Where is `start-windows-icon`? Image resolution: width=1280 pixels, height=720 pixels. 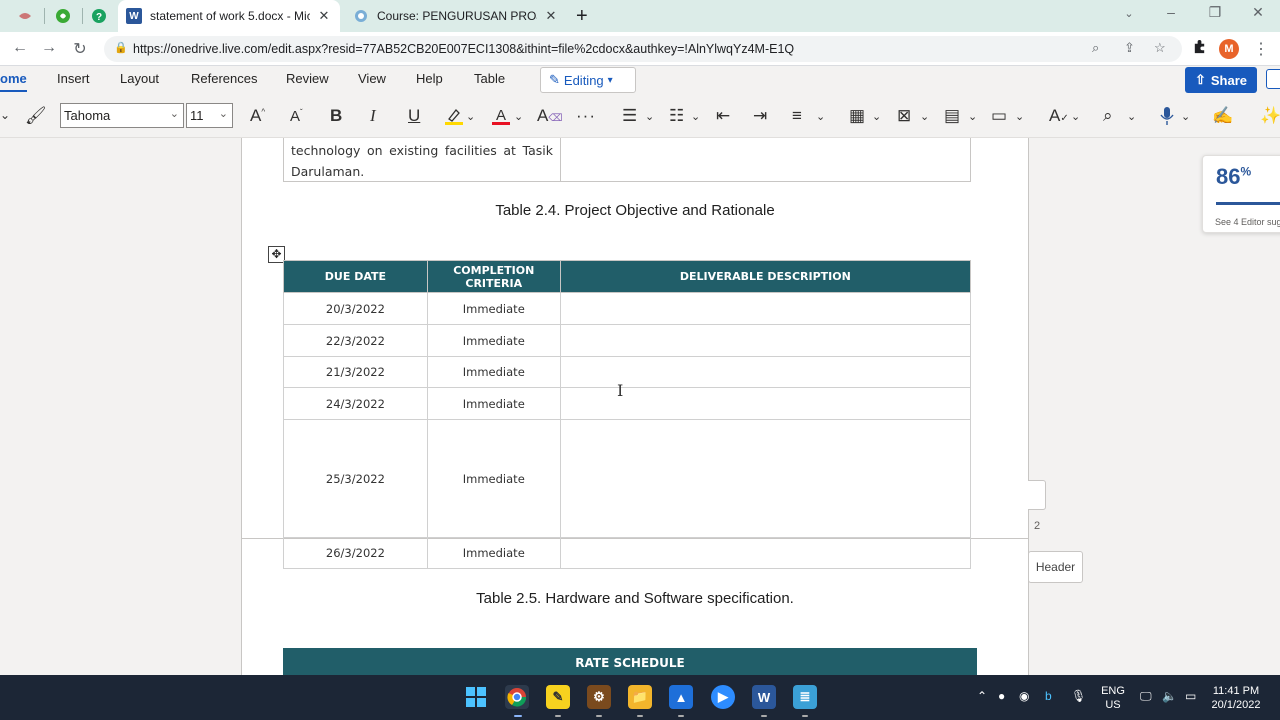 start-windows-icon is located at coordinates (476, 697).